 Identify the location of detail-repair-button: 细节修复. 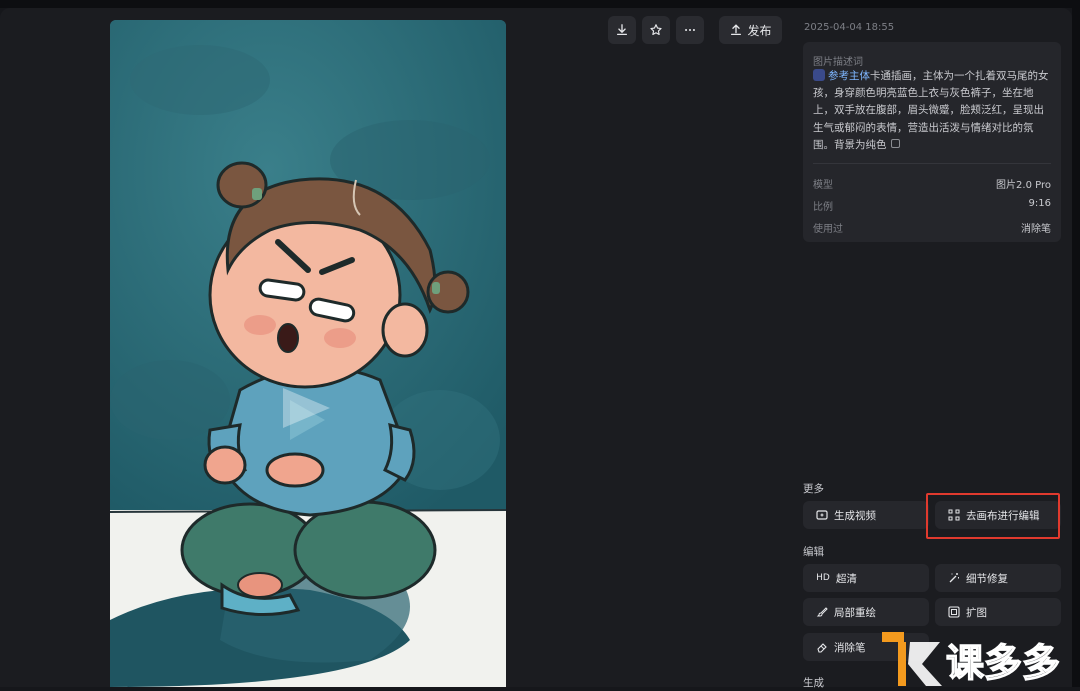
(998, 578).